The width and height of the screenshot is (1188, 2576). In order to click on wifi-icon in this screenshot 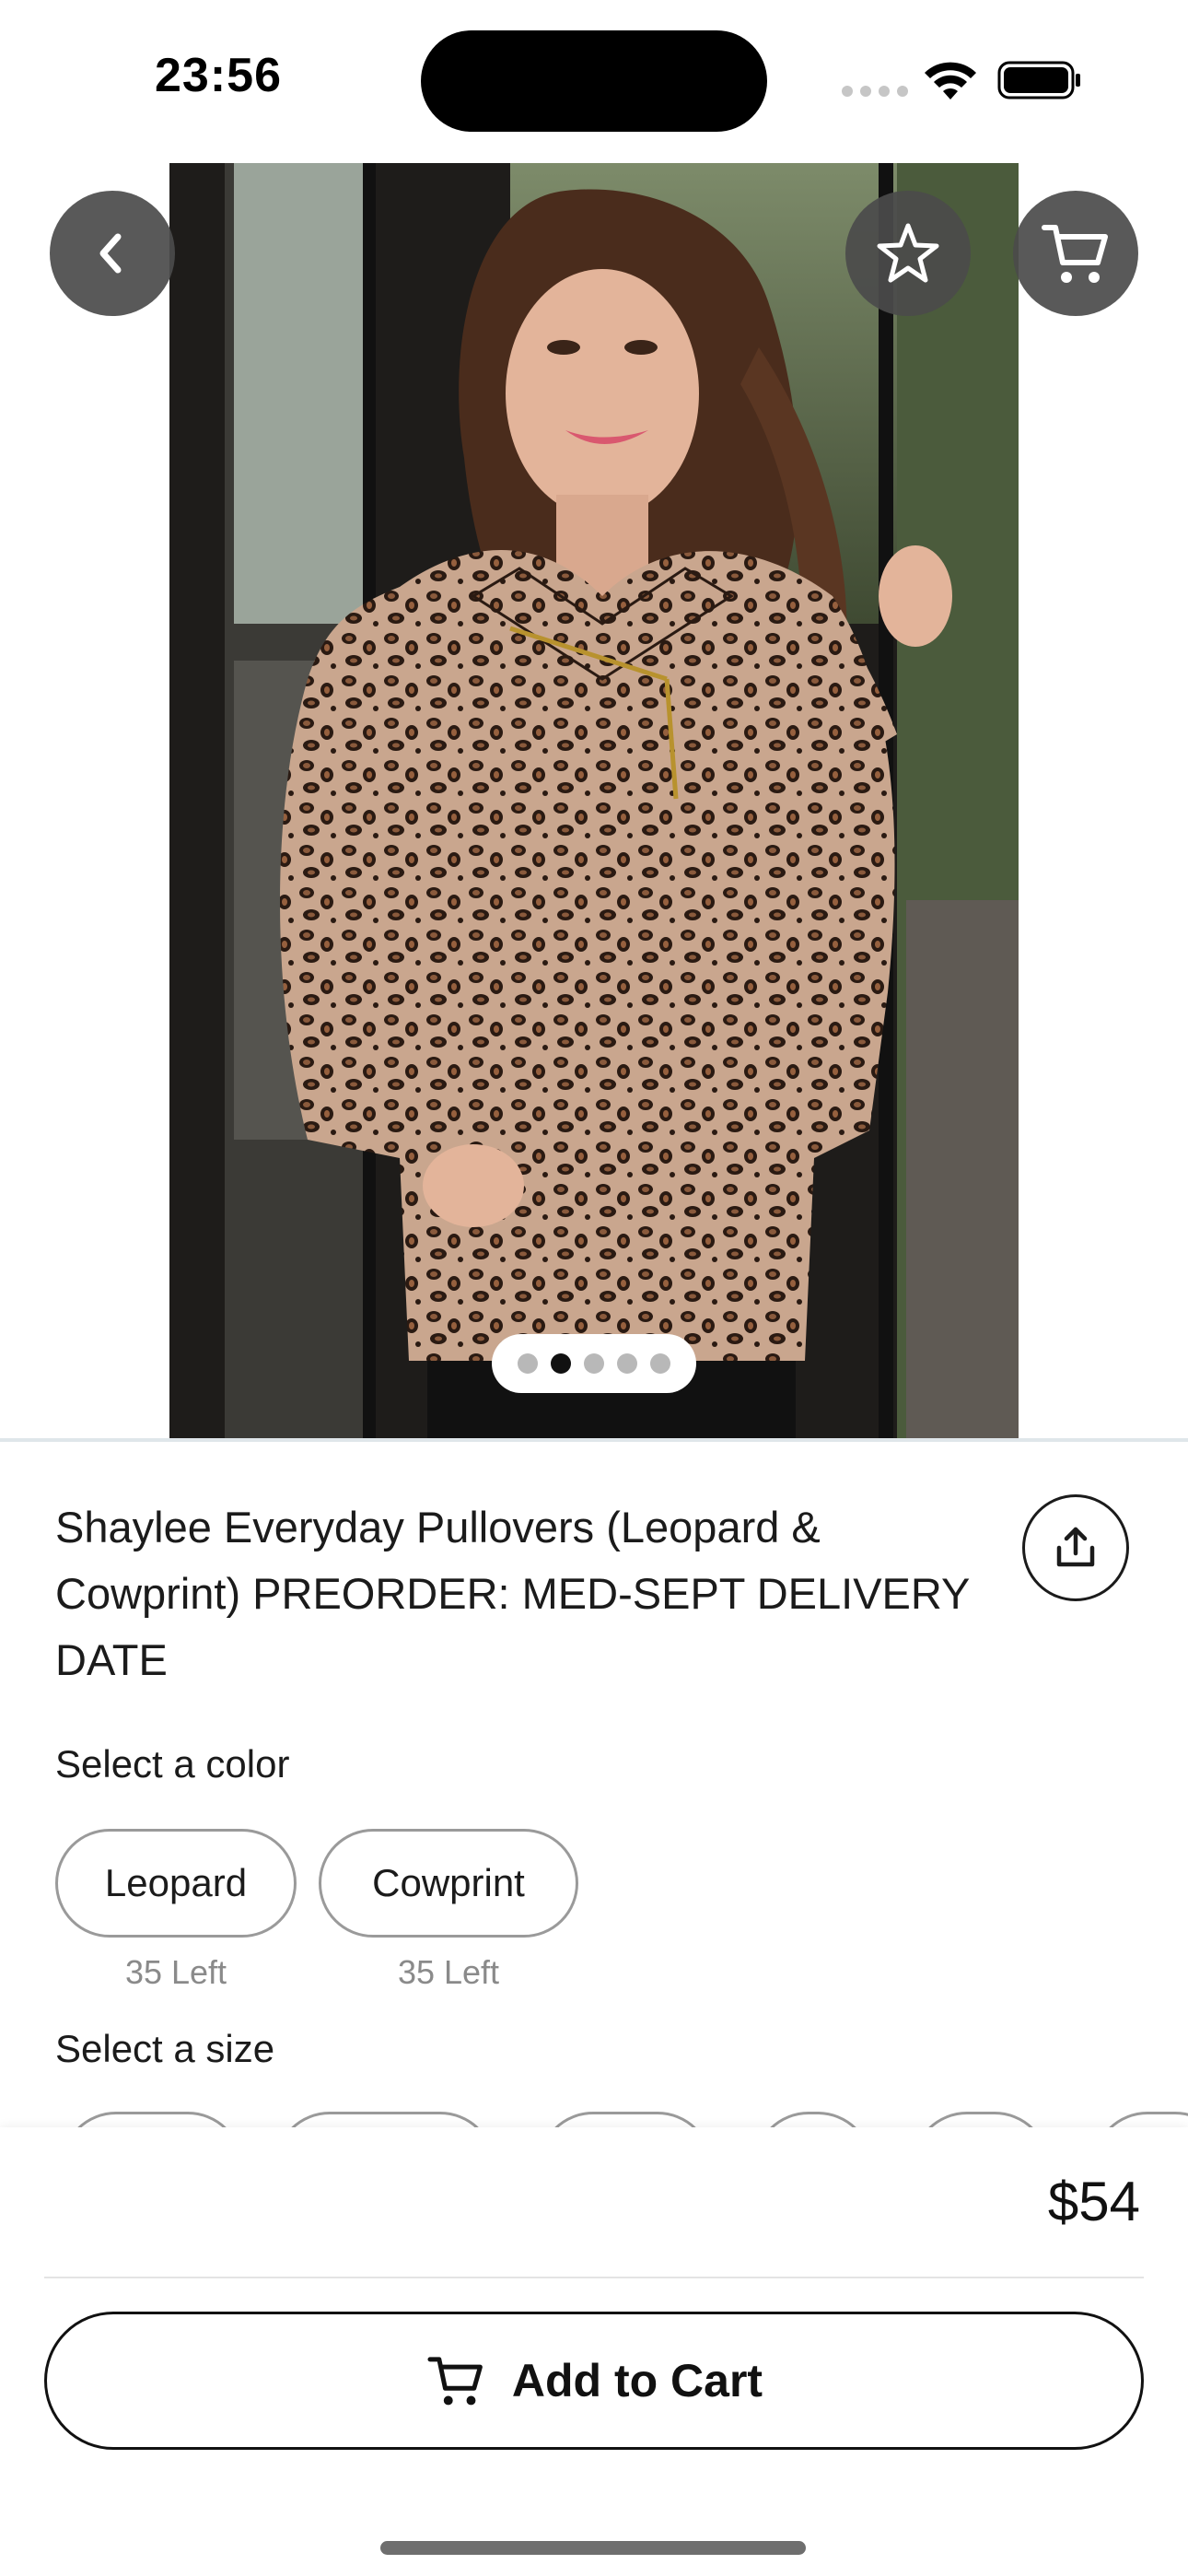, I will do `click(951, 81)`.